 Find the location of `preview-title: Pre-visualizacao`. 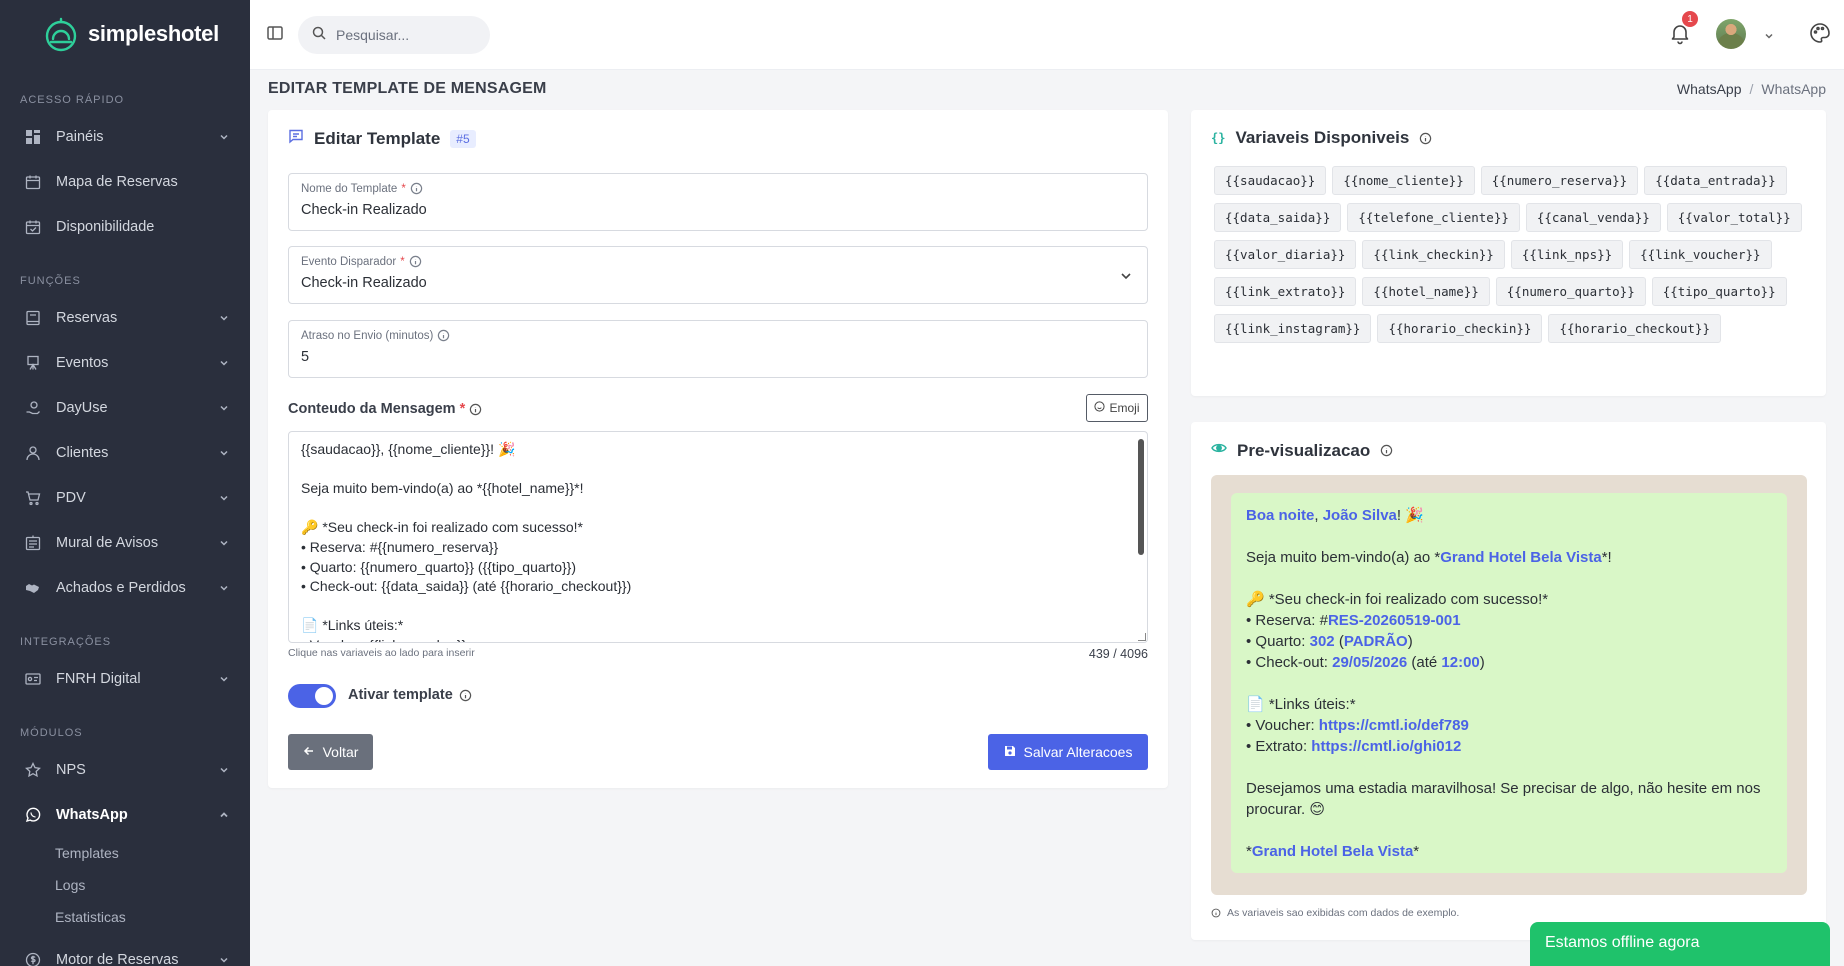

preview-title: Pre-visualizacao is located at coordinates (1304, 450).